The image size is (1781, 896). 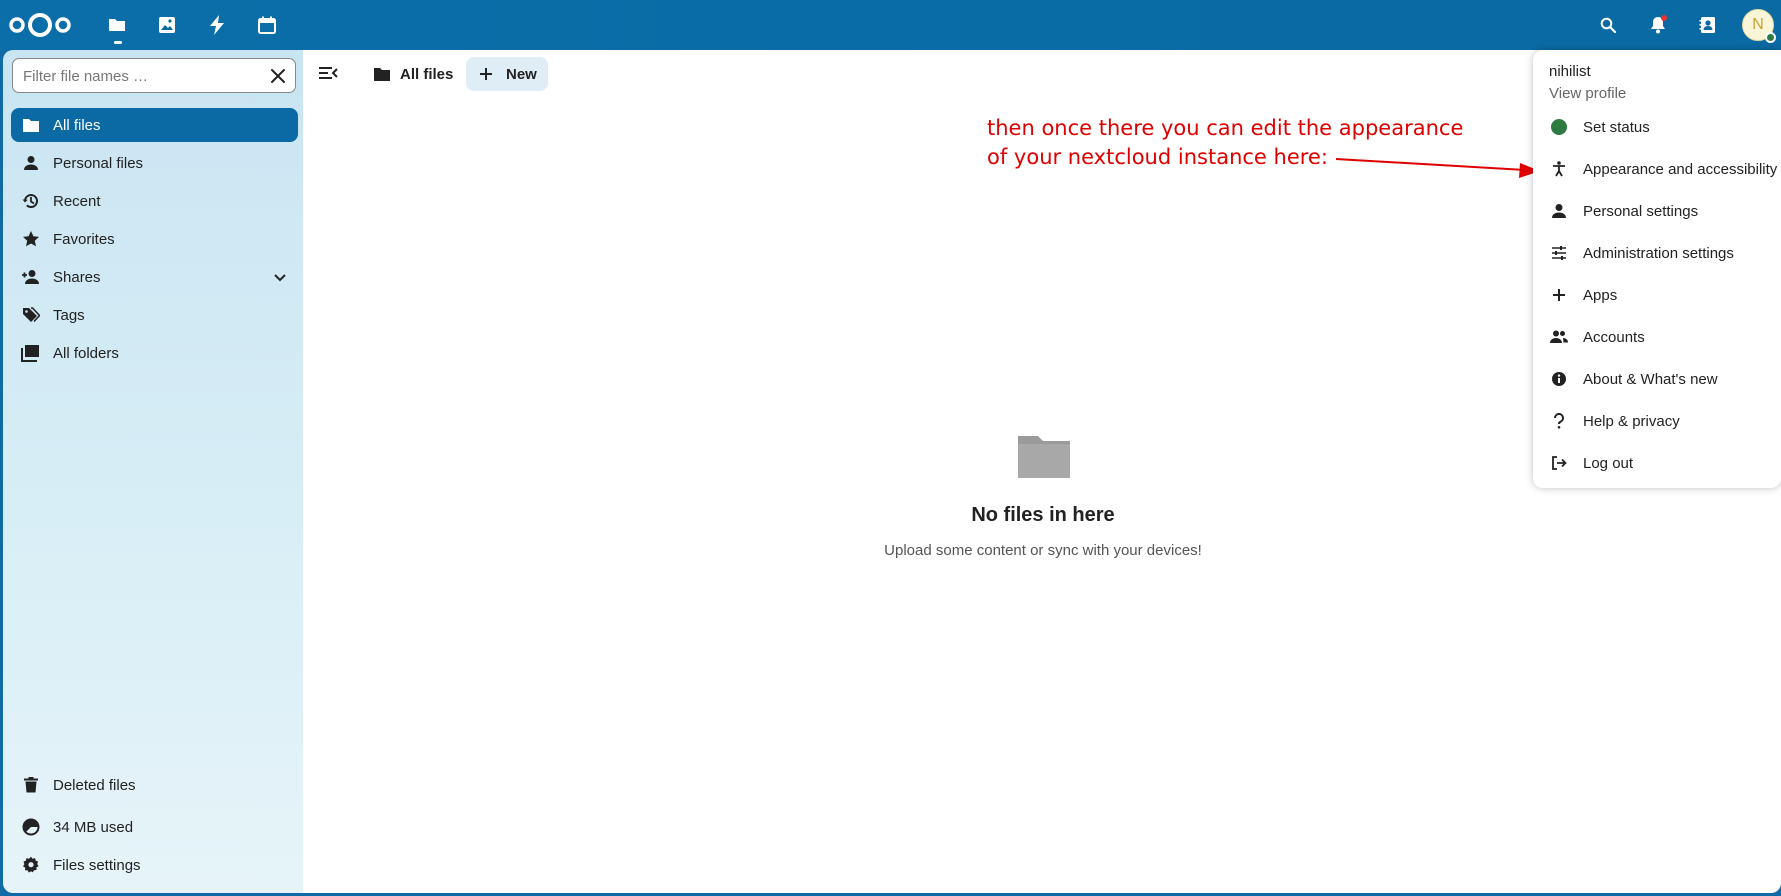 I want to click on sliders-icon, so click(x=1559, y=253).